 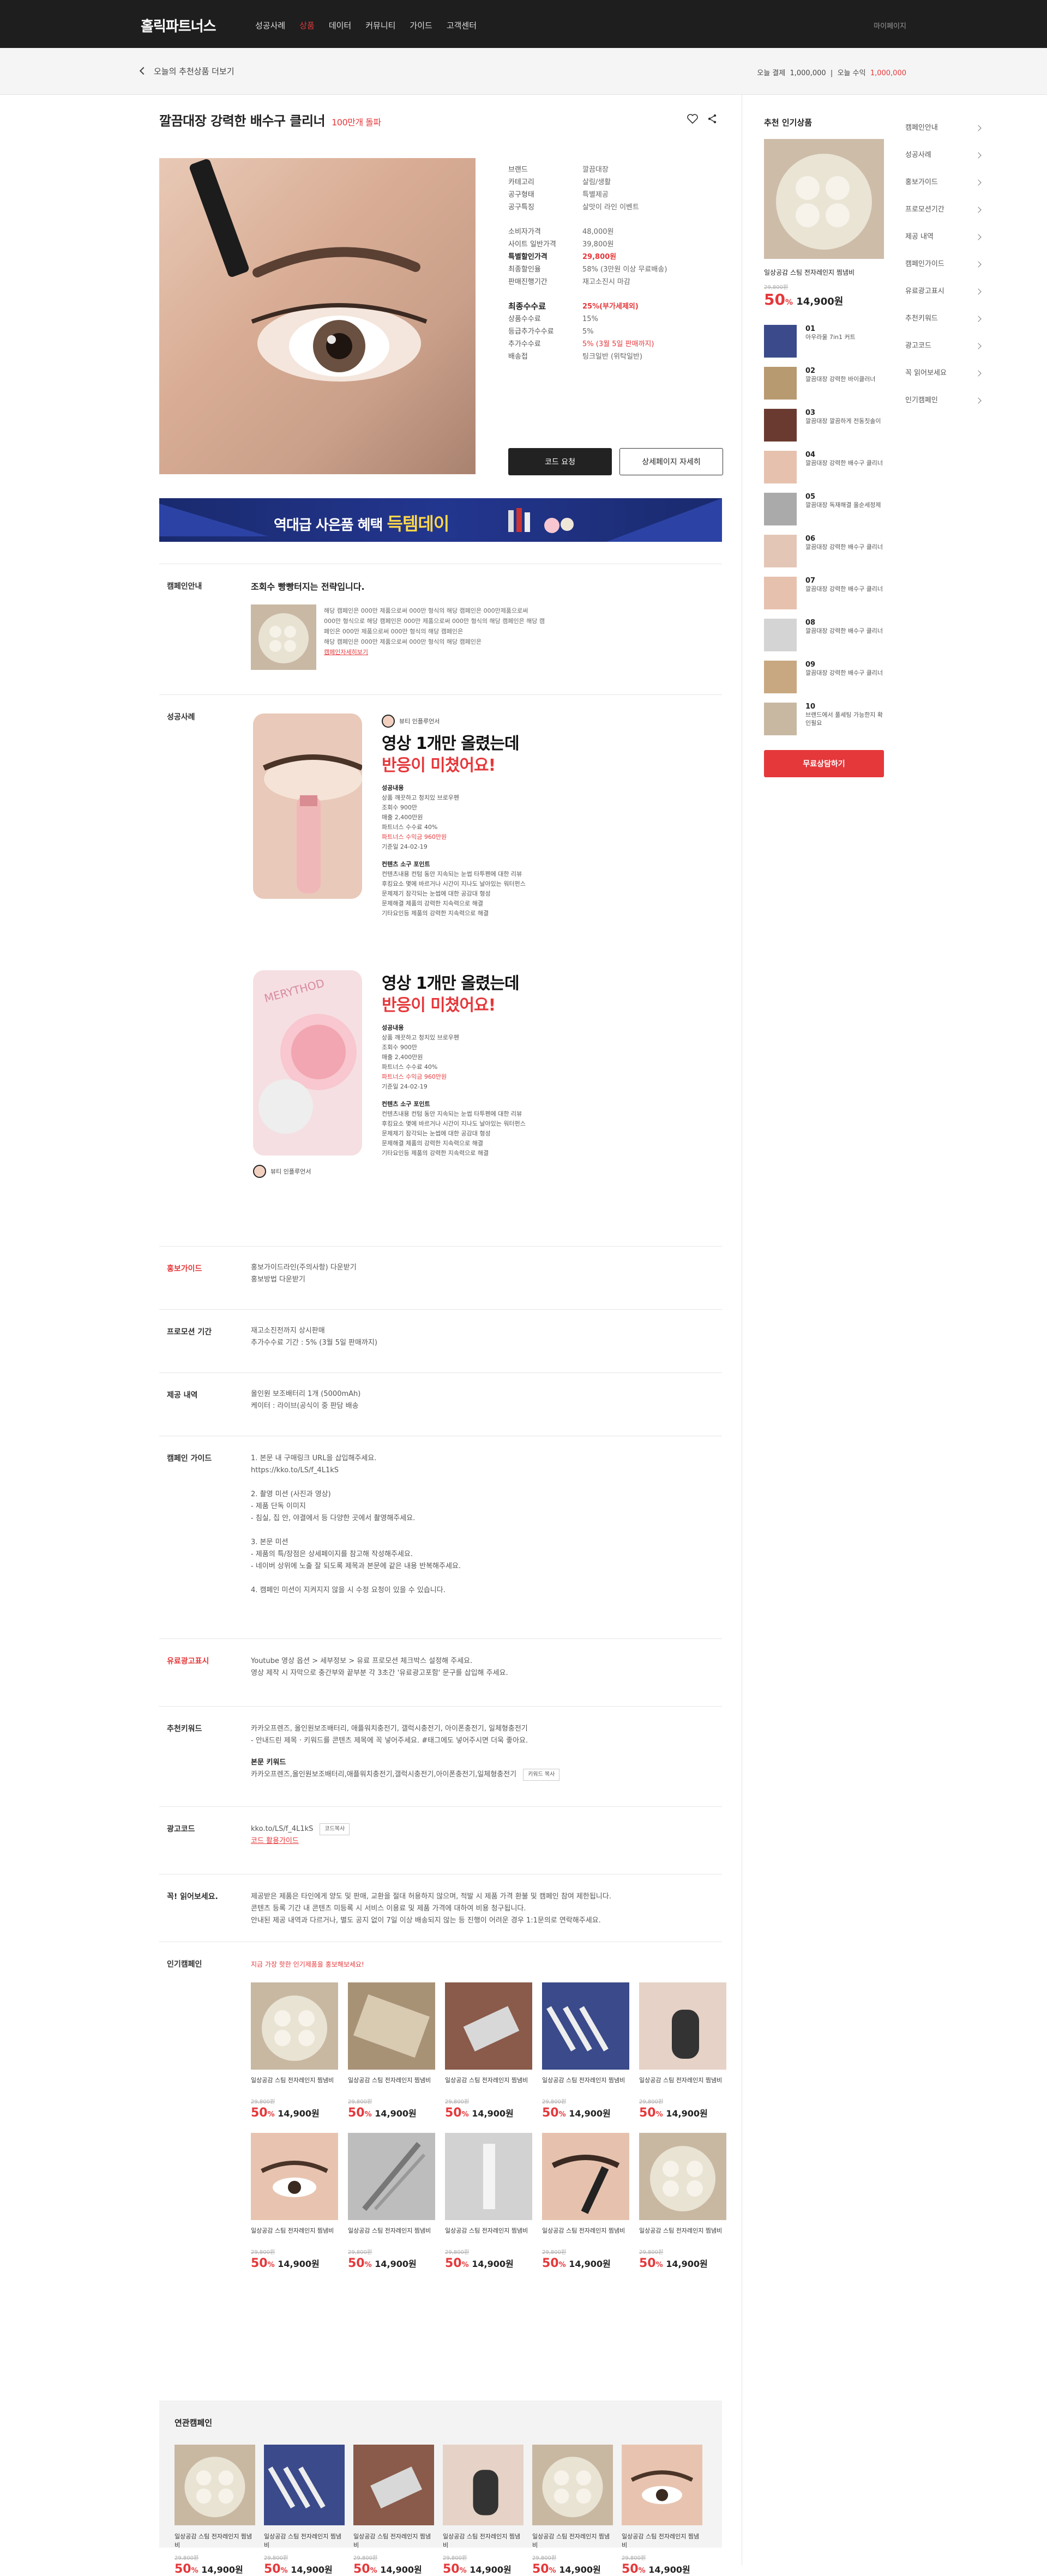 What do you see at coordinates (356, 1471) in the screenshot?
I see `guide-line: https://kko.to/LS/f_4L1kS` at bounding box center [356, 1471].